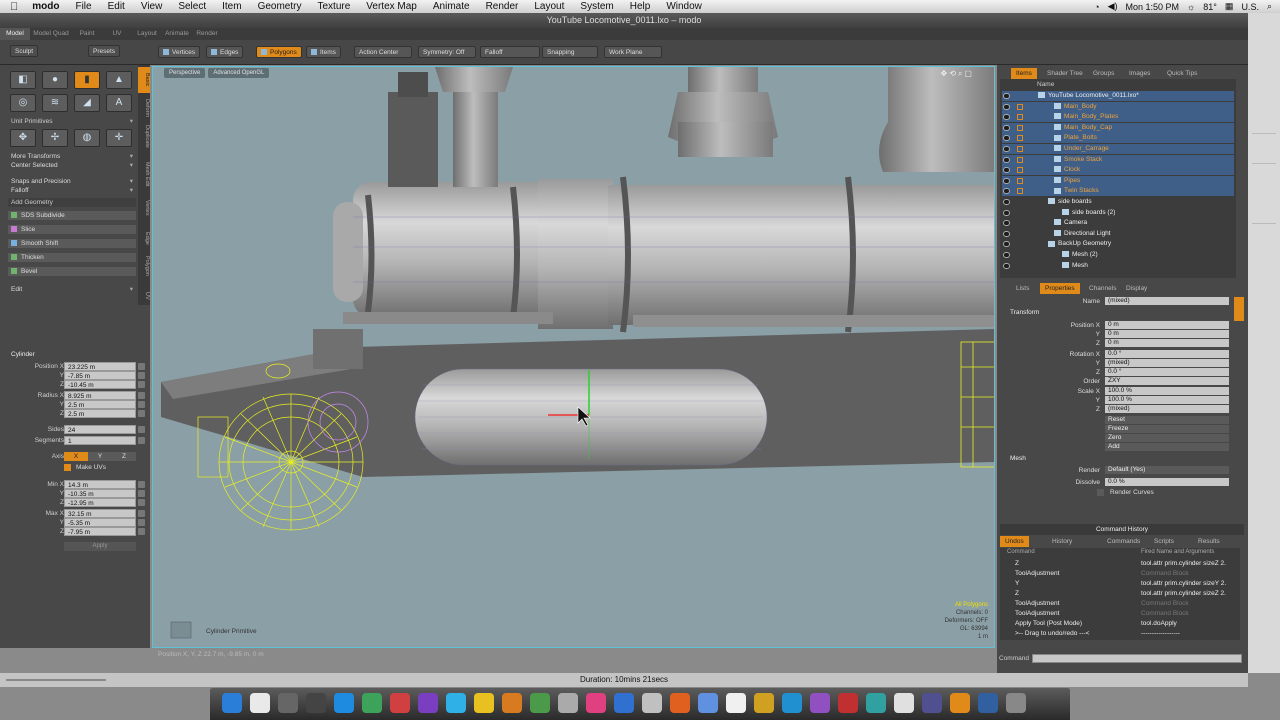 The height and width of the screenshot is (720, 1280). What do you see at coordinates (1120, 420) in the screenshot?
I see `reset-button: Reset` at bounding box center [1120, 420].